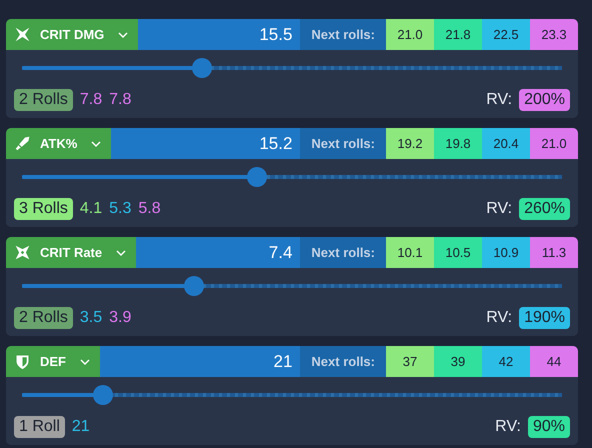  I want to click on rv-badge: 190%, so click(544, 318).